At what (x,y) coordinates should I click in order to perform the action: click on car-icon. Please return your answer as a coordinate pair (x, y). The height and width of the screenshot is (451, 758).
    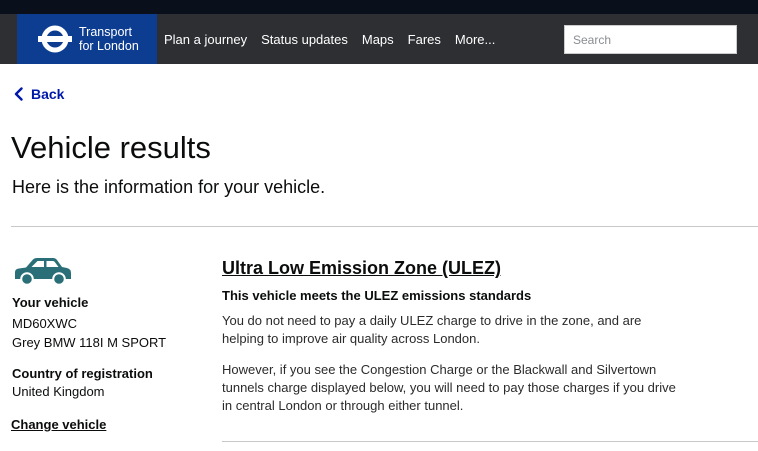
    Looking at the image, I should click on (43, 272).